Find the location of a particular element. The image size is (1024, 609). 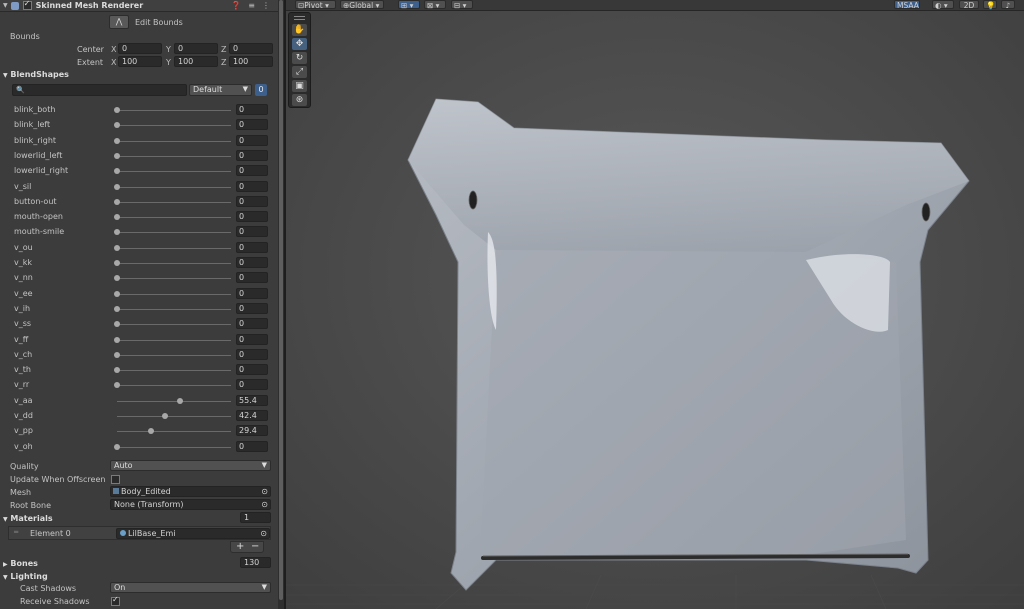

help-icon: ❓ is located at coordinates (236, 5).